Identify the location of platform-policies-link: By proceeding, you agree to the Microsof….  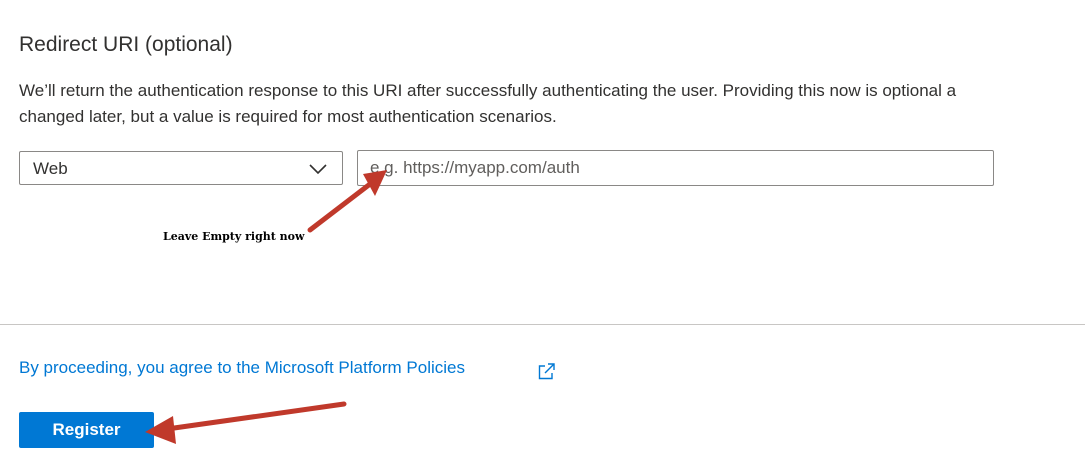
(242, 368).